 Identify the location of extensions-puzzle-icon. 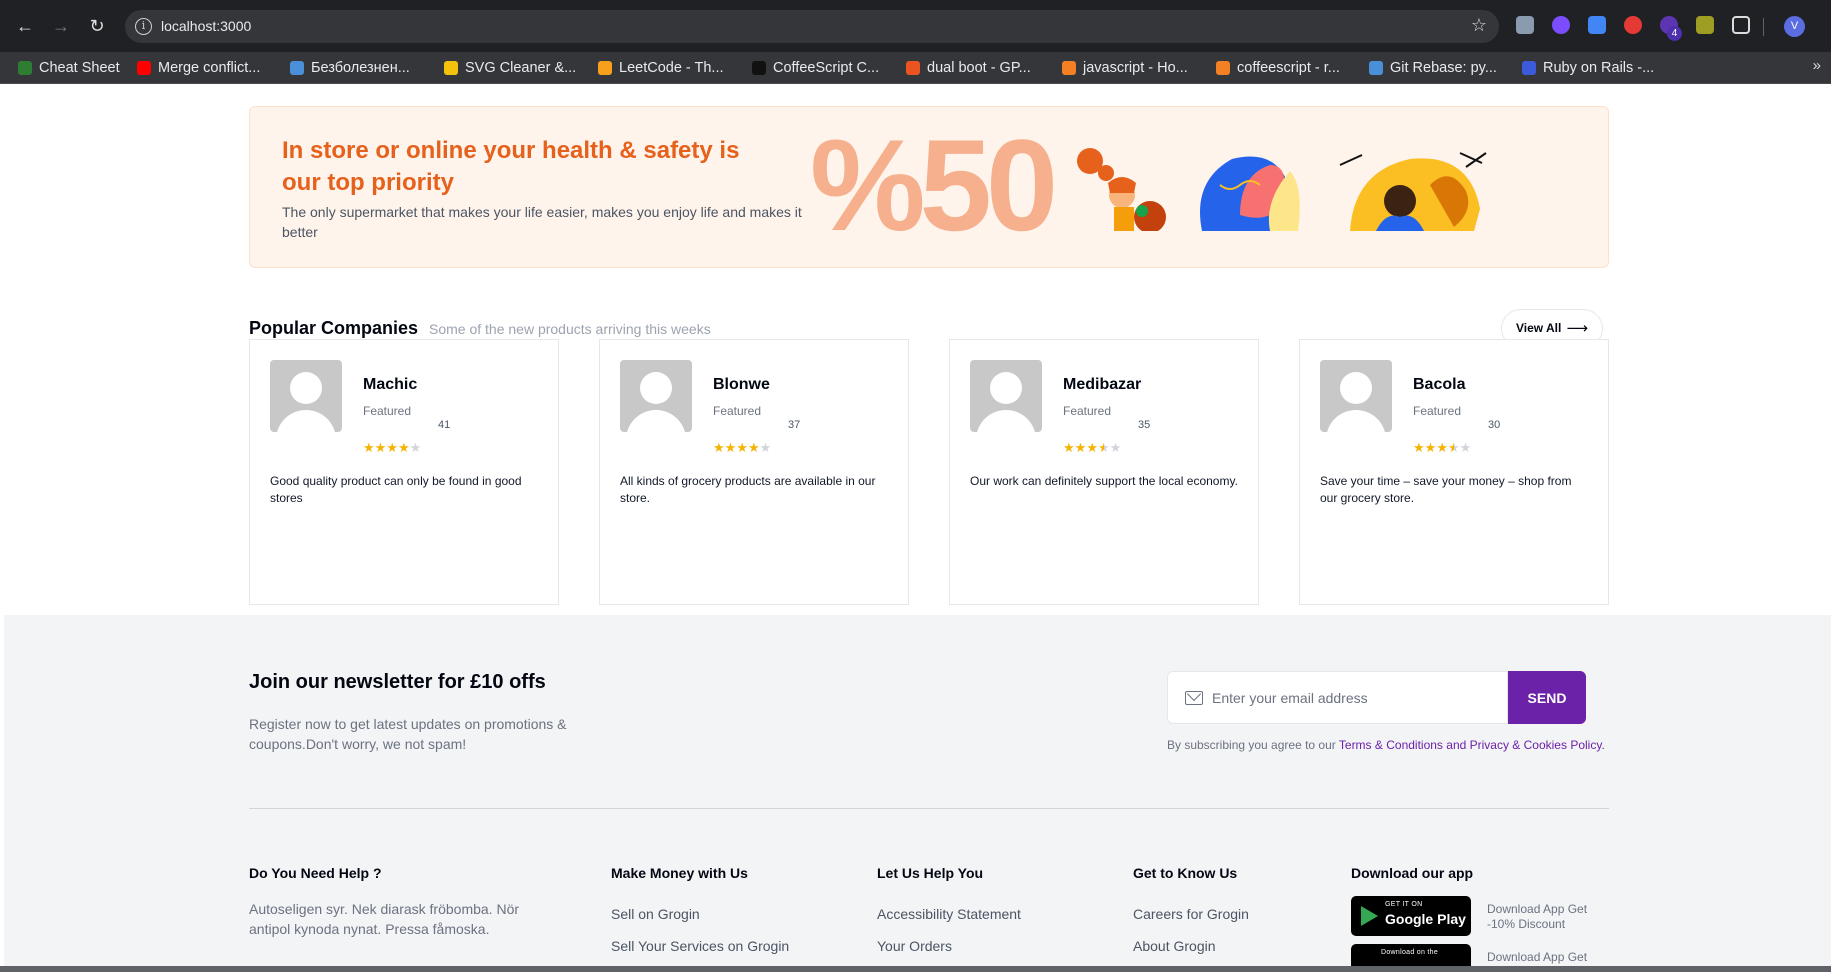
(1741, 25).